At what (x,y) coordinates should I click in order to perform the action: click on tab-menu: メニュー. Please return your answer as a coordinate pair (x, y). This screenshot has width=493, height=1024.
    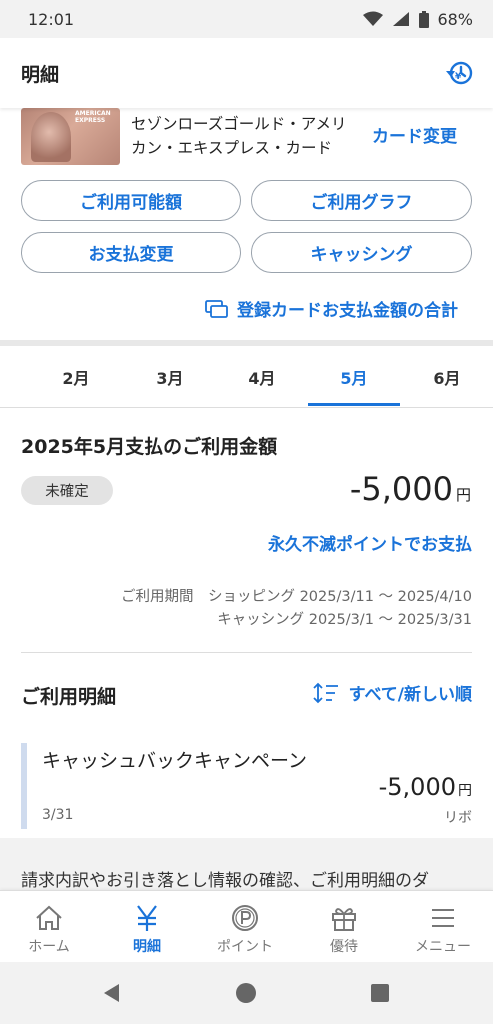
    Looking at the image, I should click on (443, 927).